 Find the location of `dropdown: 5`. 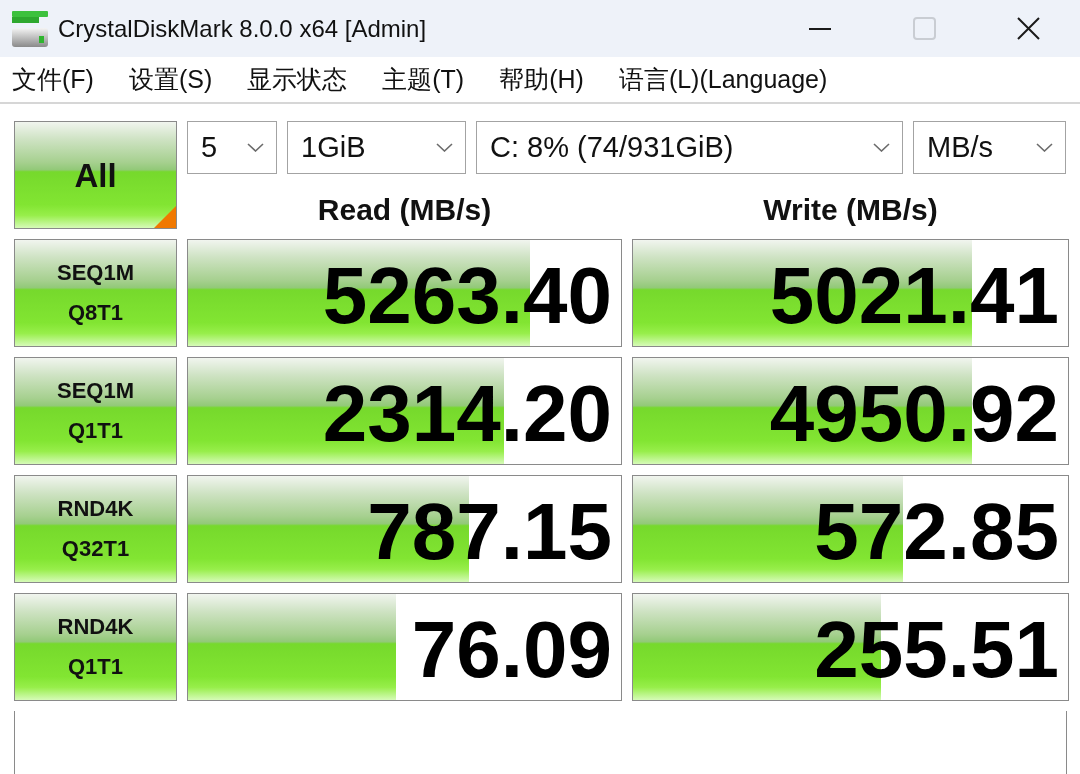

dropdown: 5 is located at coordinates (232, 147).